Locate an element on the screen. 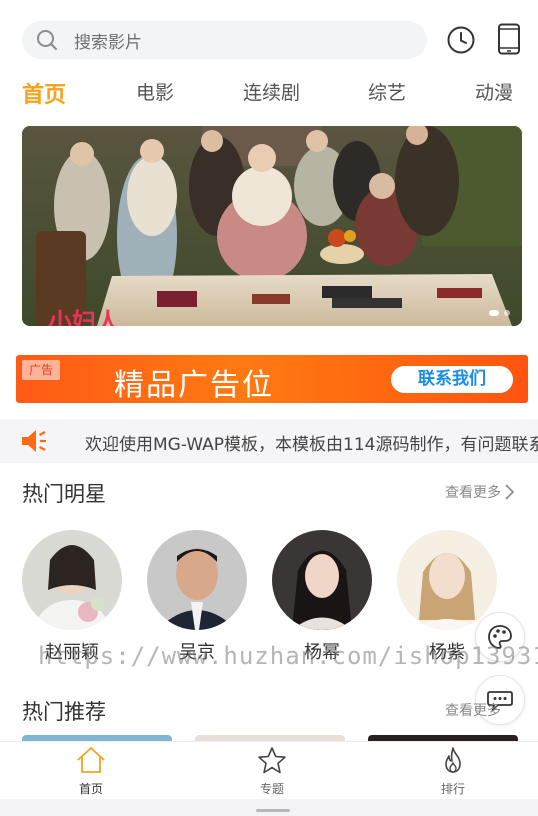 The height and width of the screenshot is (816, 538). star-card: 杨紫 is located at coordinates (447, 596).